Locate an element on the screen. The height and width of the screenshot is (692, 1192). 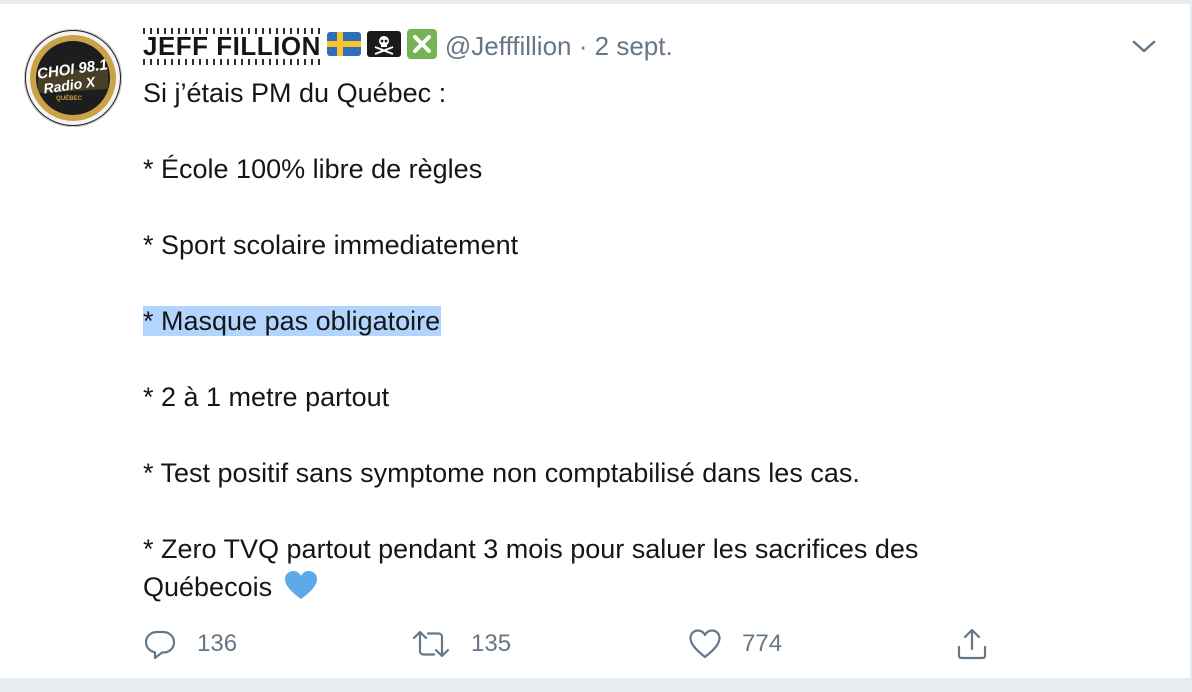
tweet-date: 2 sept. is located at coordinates (634, 46).